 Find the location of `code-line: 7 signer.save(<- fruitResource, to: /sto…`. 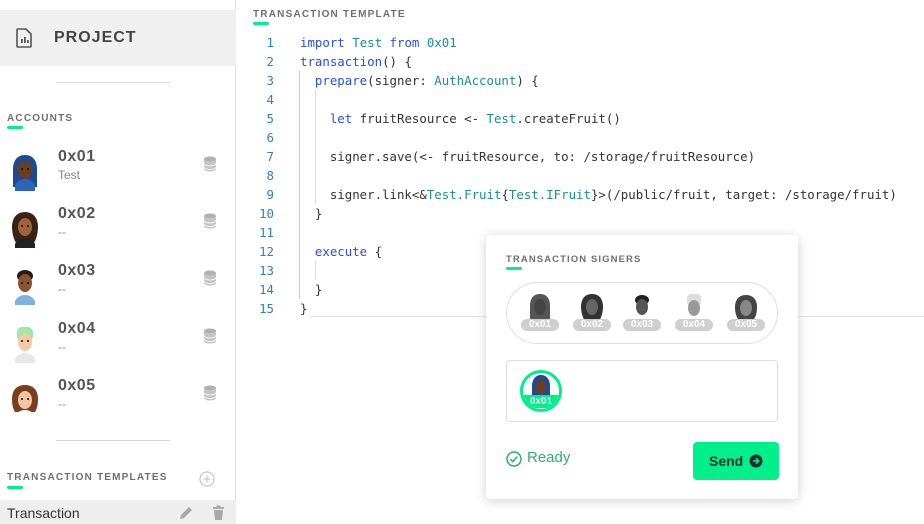

code-line: 7 signer.save(<- fruitResource, to: /sto… is located at coordinates (580, 156).